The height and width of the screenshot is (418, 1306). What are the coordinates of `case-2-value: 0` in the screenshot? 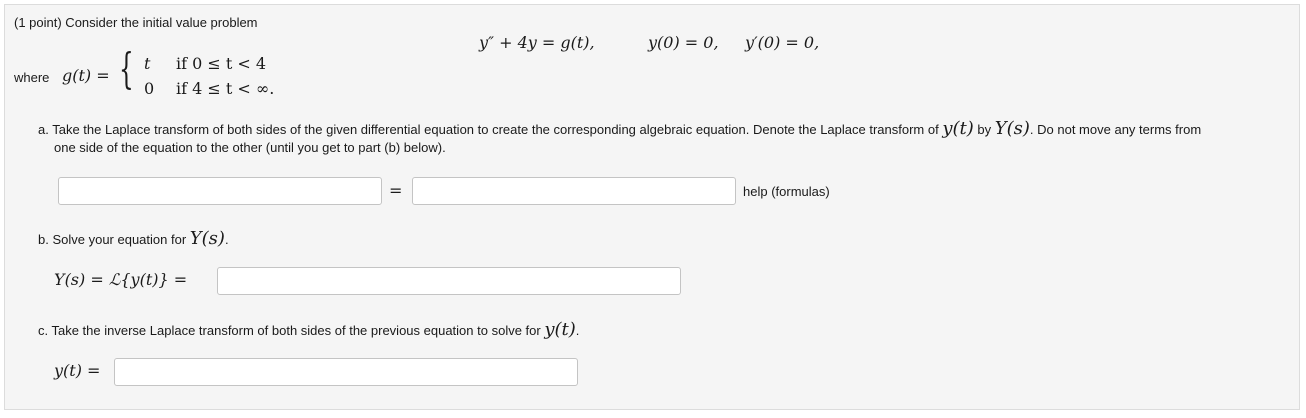 It's located at (149, 88).